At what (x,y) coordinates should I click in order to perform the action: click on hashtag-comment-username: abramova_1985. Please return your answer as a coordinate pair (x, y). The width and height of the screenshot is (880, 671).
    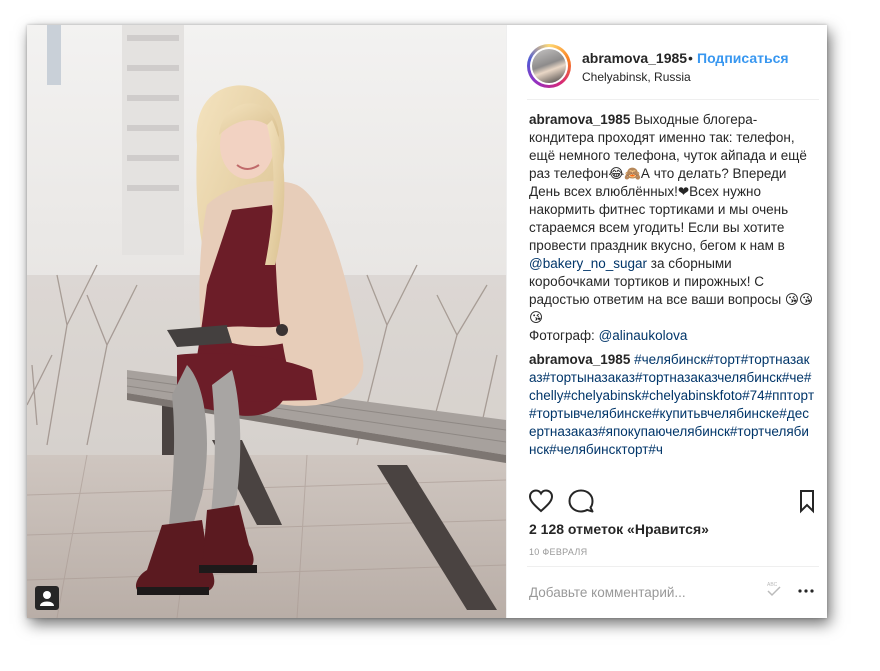
    Looking at the image, I should click on (579, 359).